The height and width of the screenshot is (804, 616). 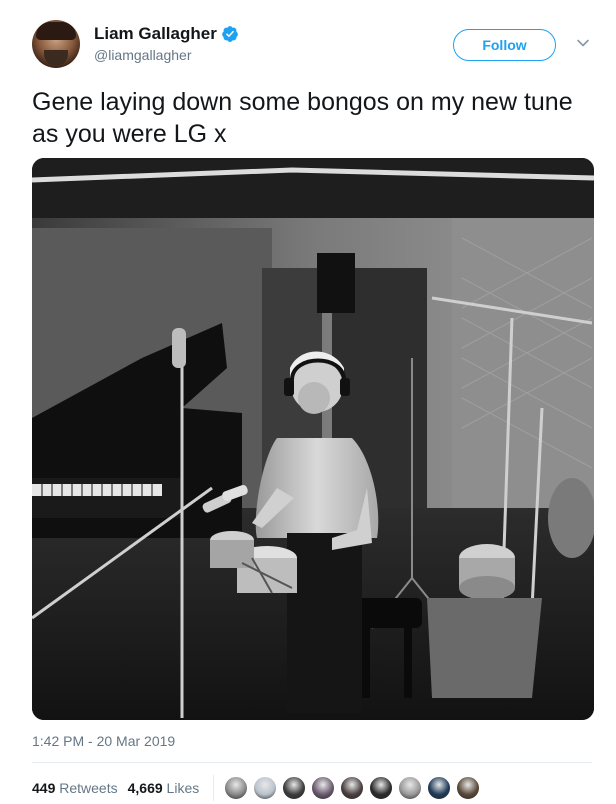 I want to click on retweets-label: Retweets, so click(x=88, y=788).